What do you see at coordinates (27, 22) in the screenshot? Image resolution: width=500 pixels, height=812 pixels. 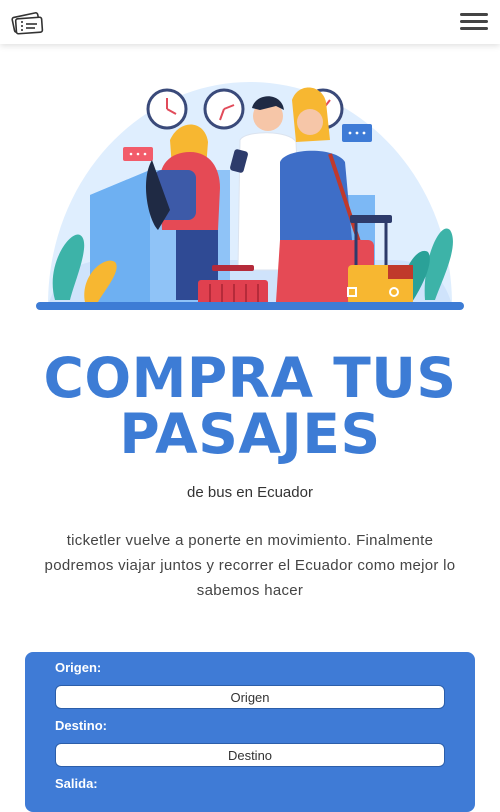 I see `ticket-icon` at bounding box center [27, 22].